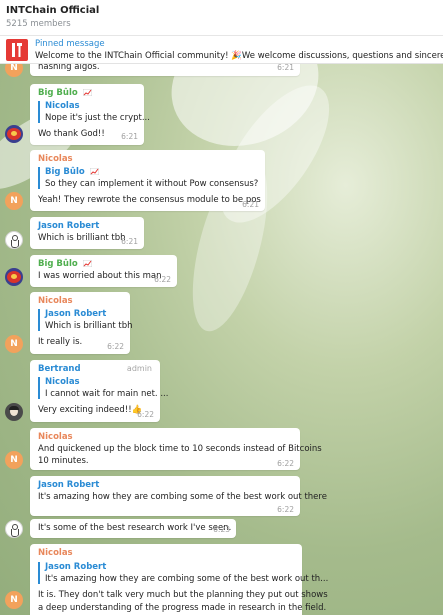 The height and width of the screenshot is (615, 443). Describe the element at coordinates (82, 238) in the screenshot. I see `message-text: Which is brilliant tbh` at that location.